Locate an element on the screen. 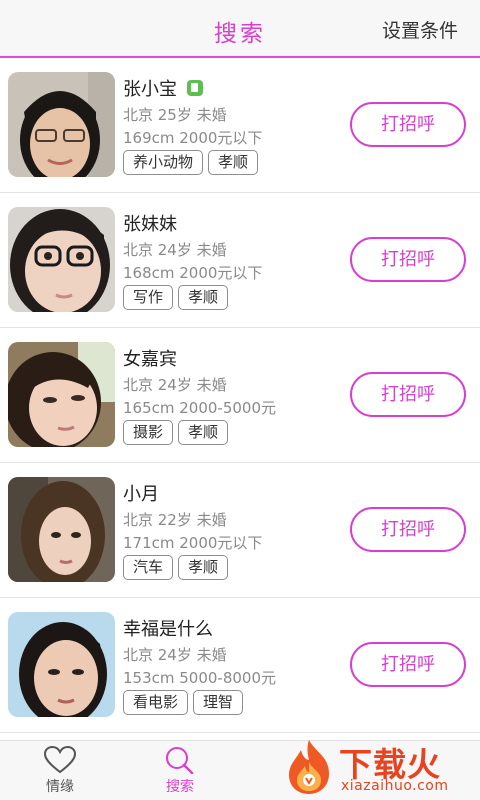 Image resolution: width=480 pixels, height=800 pixels. user-name: 幸福是什么 is located at coordinates (168, 629).